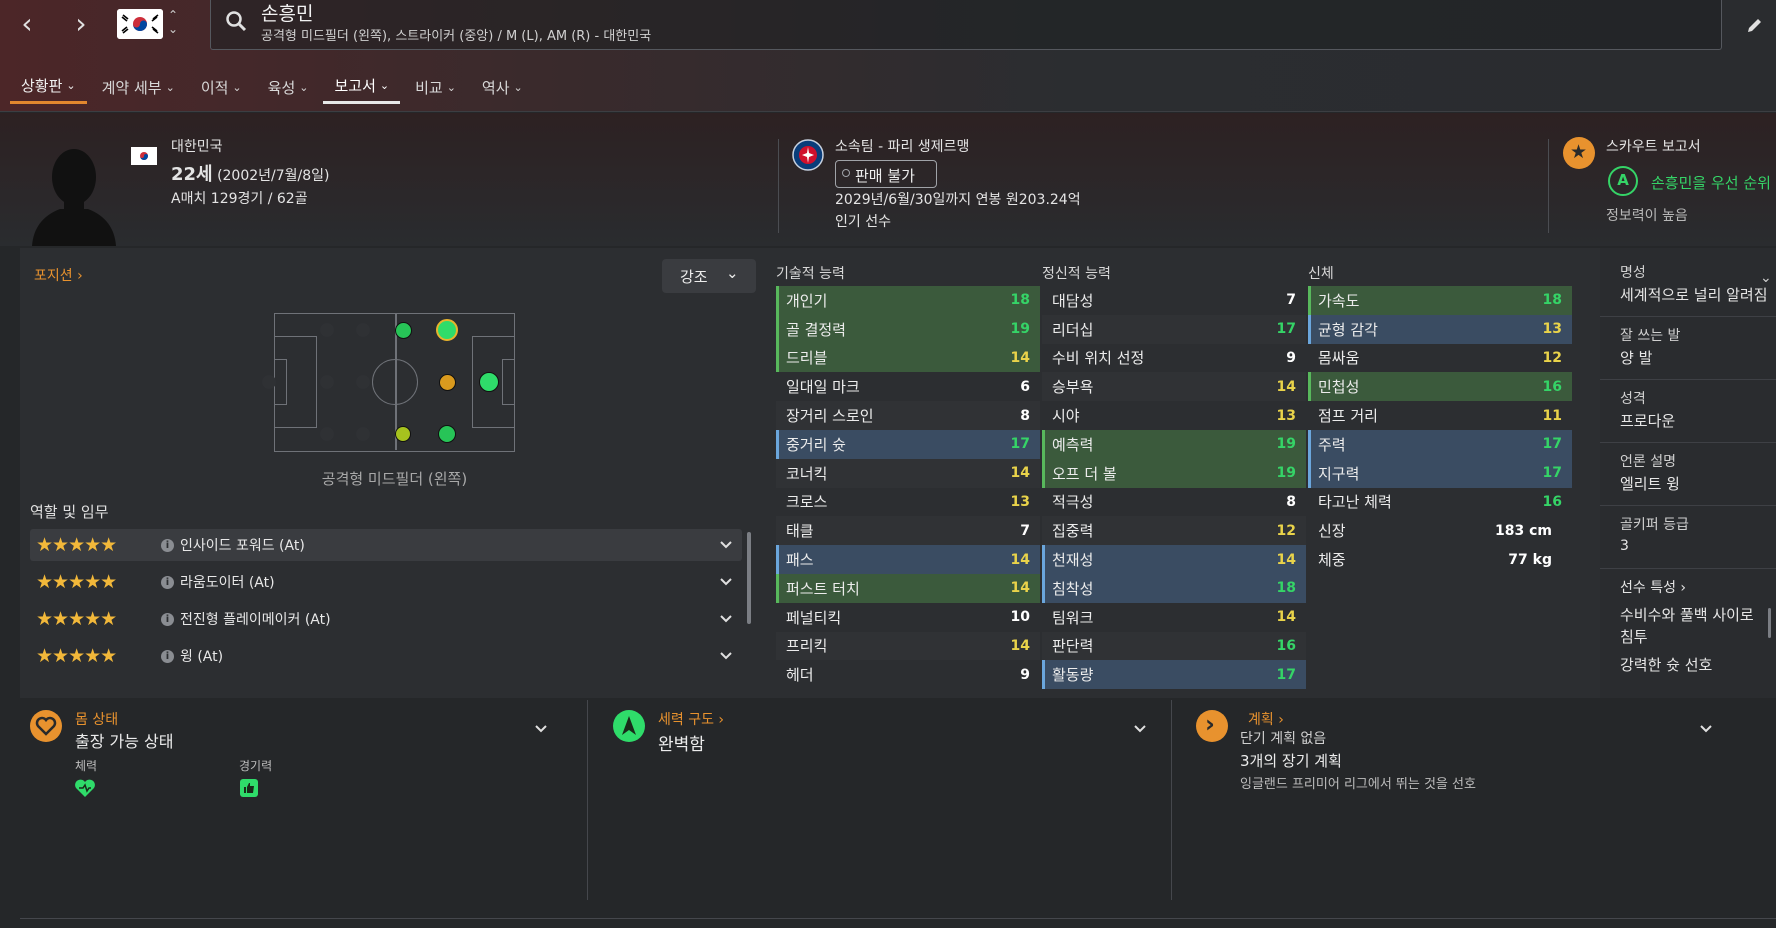  What do you see at coordinates (1174, 329) in the screenshot?
I see `attribute-row: 리더십 17` at bounding box center [1174, 329].